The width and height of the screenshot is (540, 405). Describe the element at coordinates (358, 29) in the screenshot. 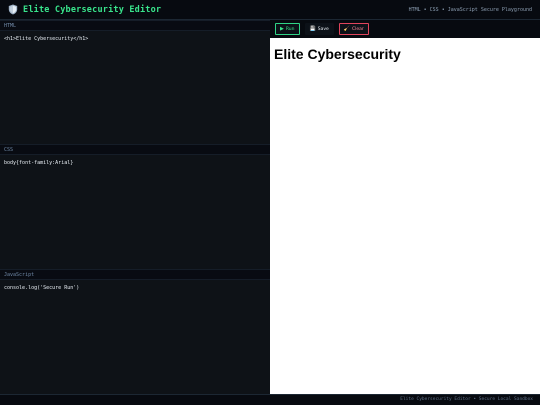

I see `clear-button-label: Clear` at that location.